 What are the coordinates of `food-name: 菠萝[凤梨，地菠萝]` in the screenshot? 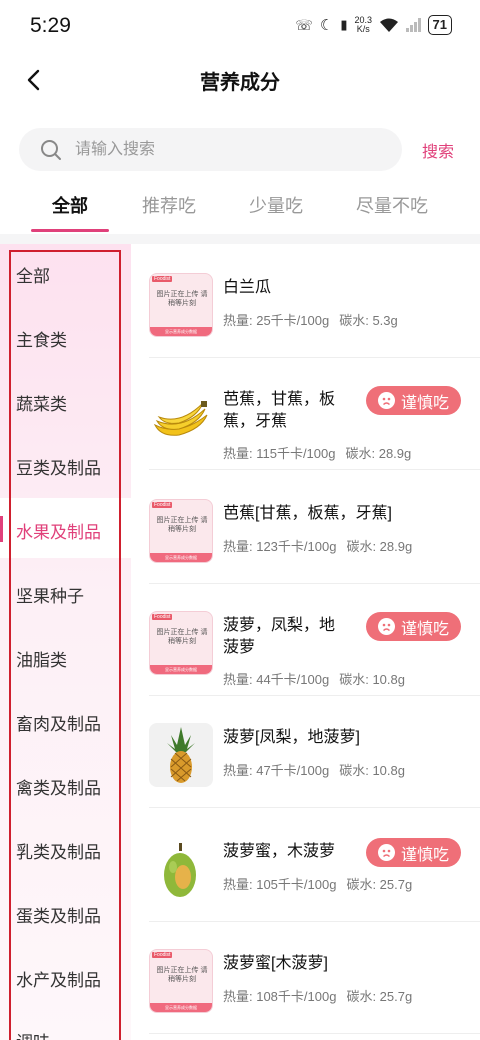 It's located at (291, 737).